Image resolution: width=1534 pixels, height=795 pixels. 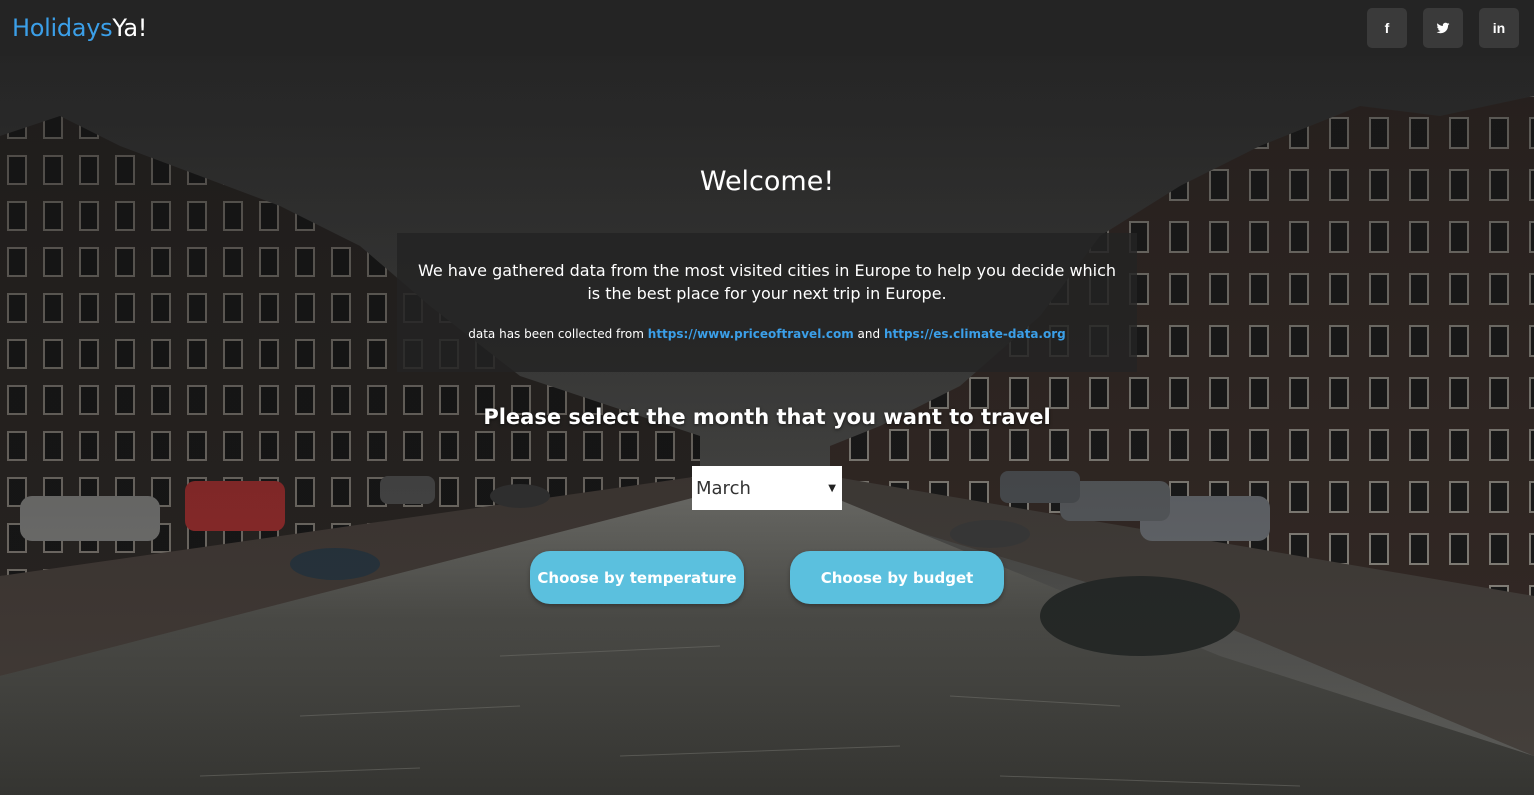 What do you see at coordinates (832, 488) in the screenshot?
I see `caret-down-icon: ▼` at bounding box center [832, 488].